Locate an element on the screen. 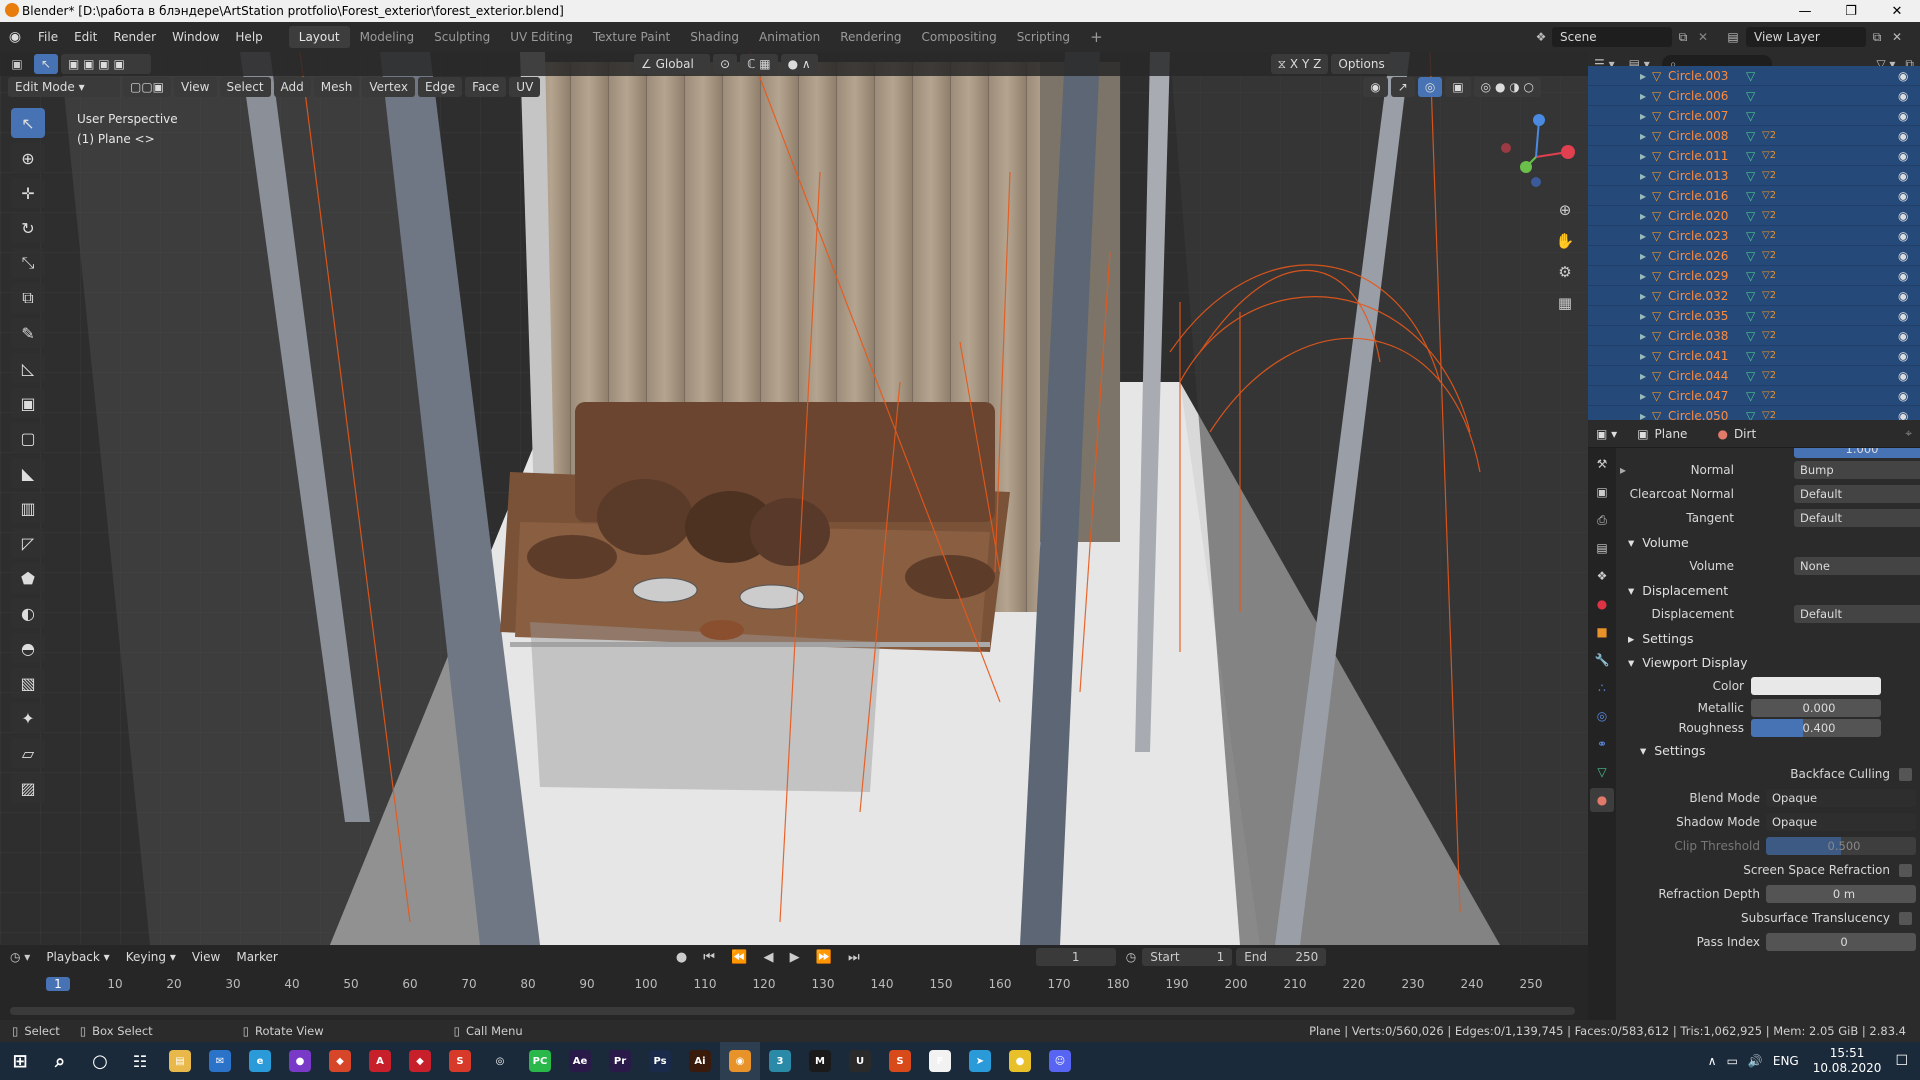  clock: 15:51 10.08.2020 is located at coordinates (1847, 1061).